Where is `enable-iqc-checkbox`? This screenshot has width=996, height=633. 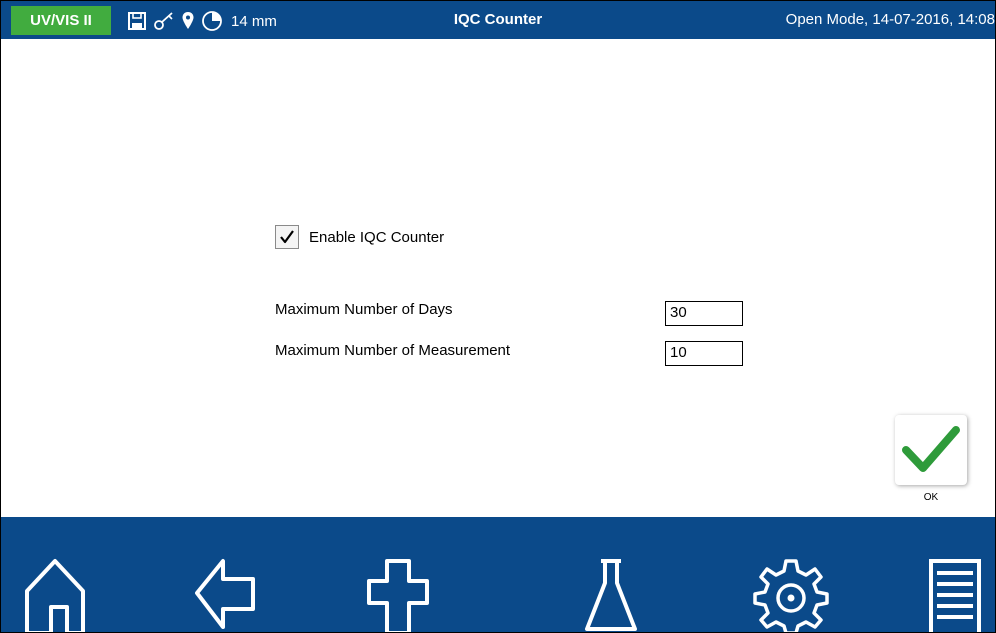 enable-iqc-checkbox is located at coordinates (287, 237).